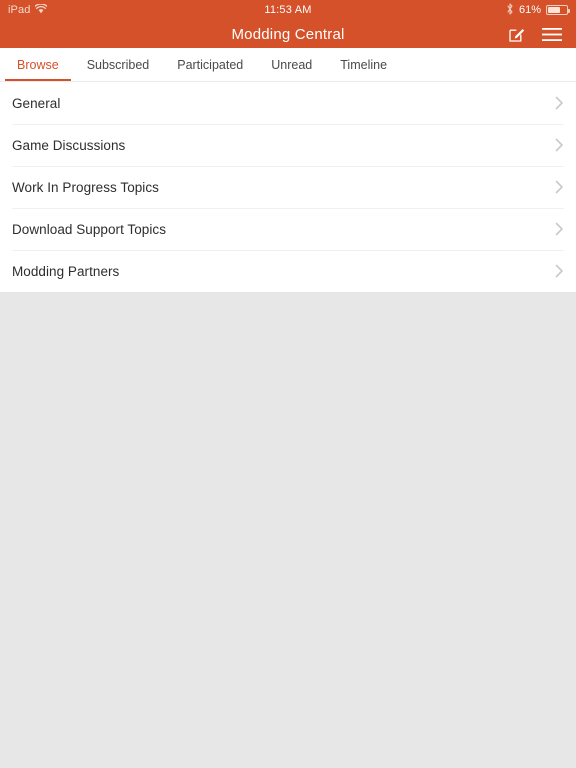 Image resolution: width=576 pixels, height=768 pixels. I want to click on tab-unread: Unread, so click(291, 64).